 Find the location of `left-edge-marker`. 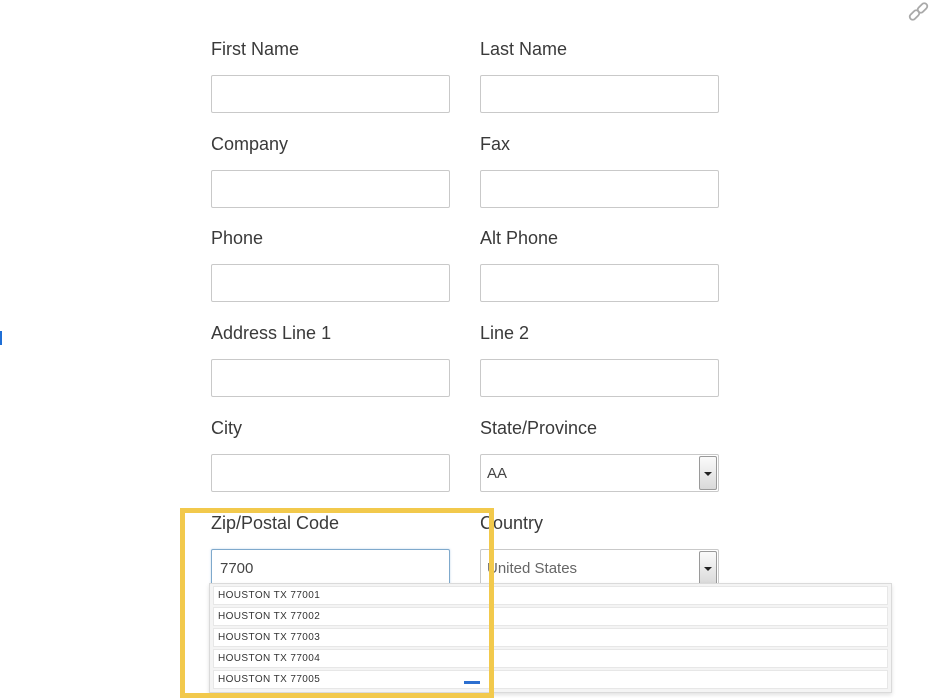

left-edge-marker is located at coordinates (1, 338).